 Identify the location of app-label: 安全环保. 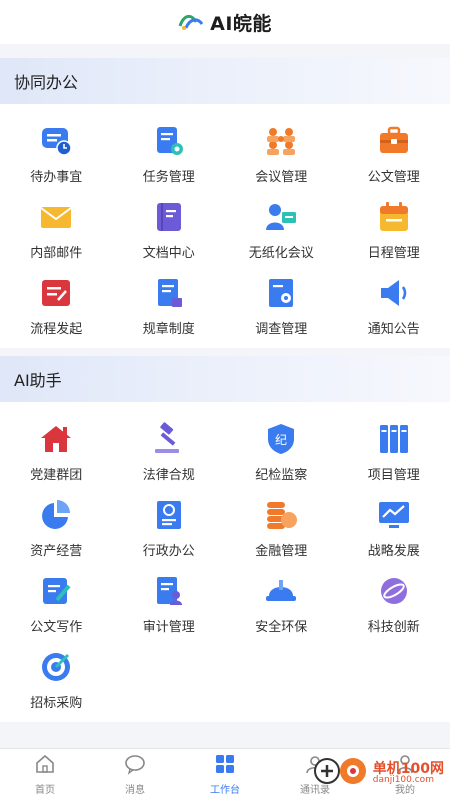
(281, 627).